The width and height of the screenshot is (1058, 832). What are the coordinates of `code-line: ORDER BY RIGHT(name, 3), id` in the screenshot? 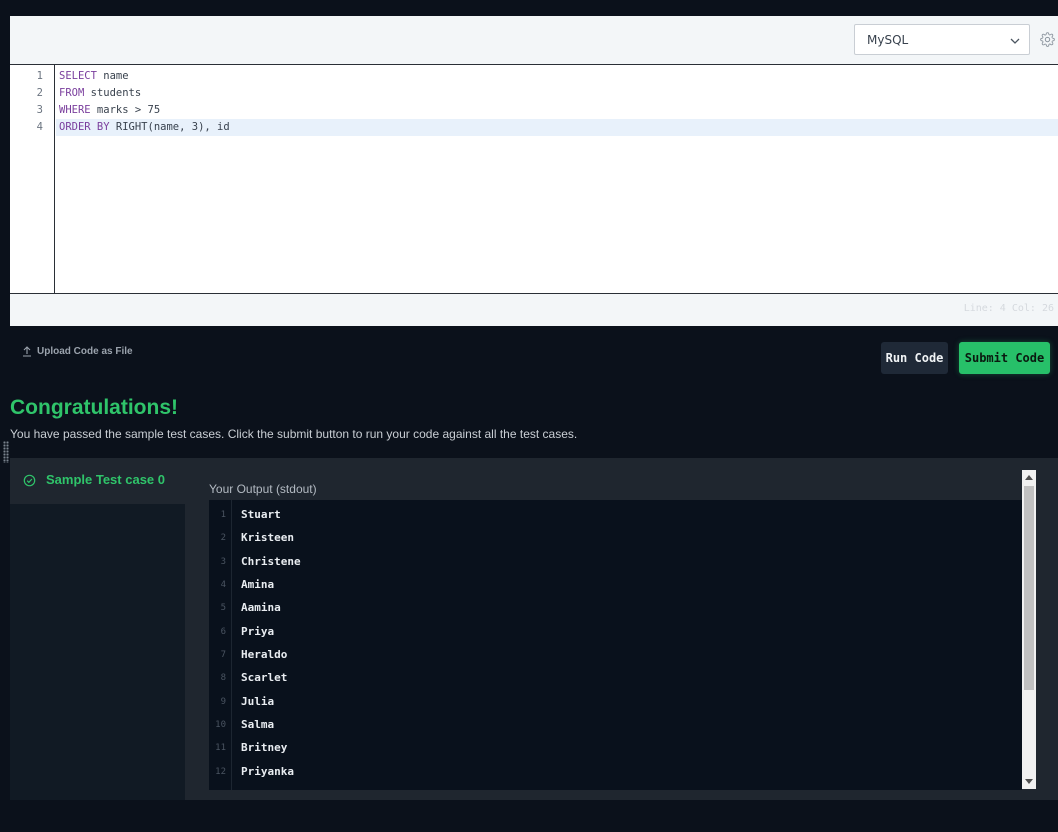 It's located at (144, 127).